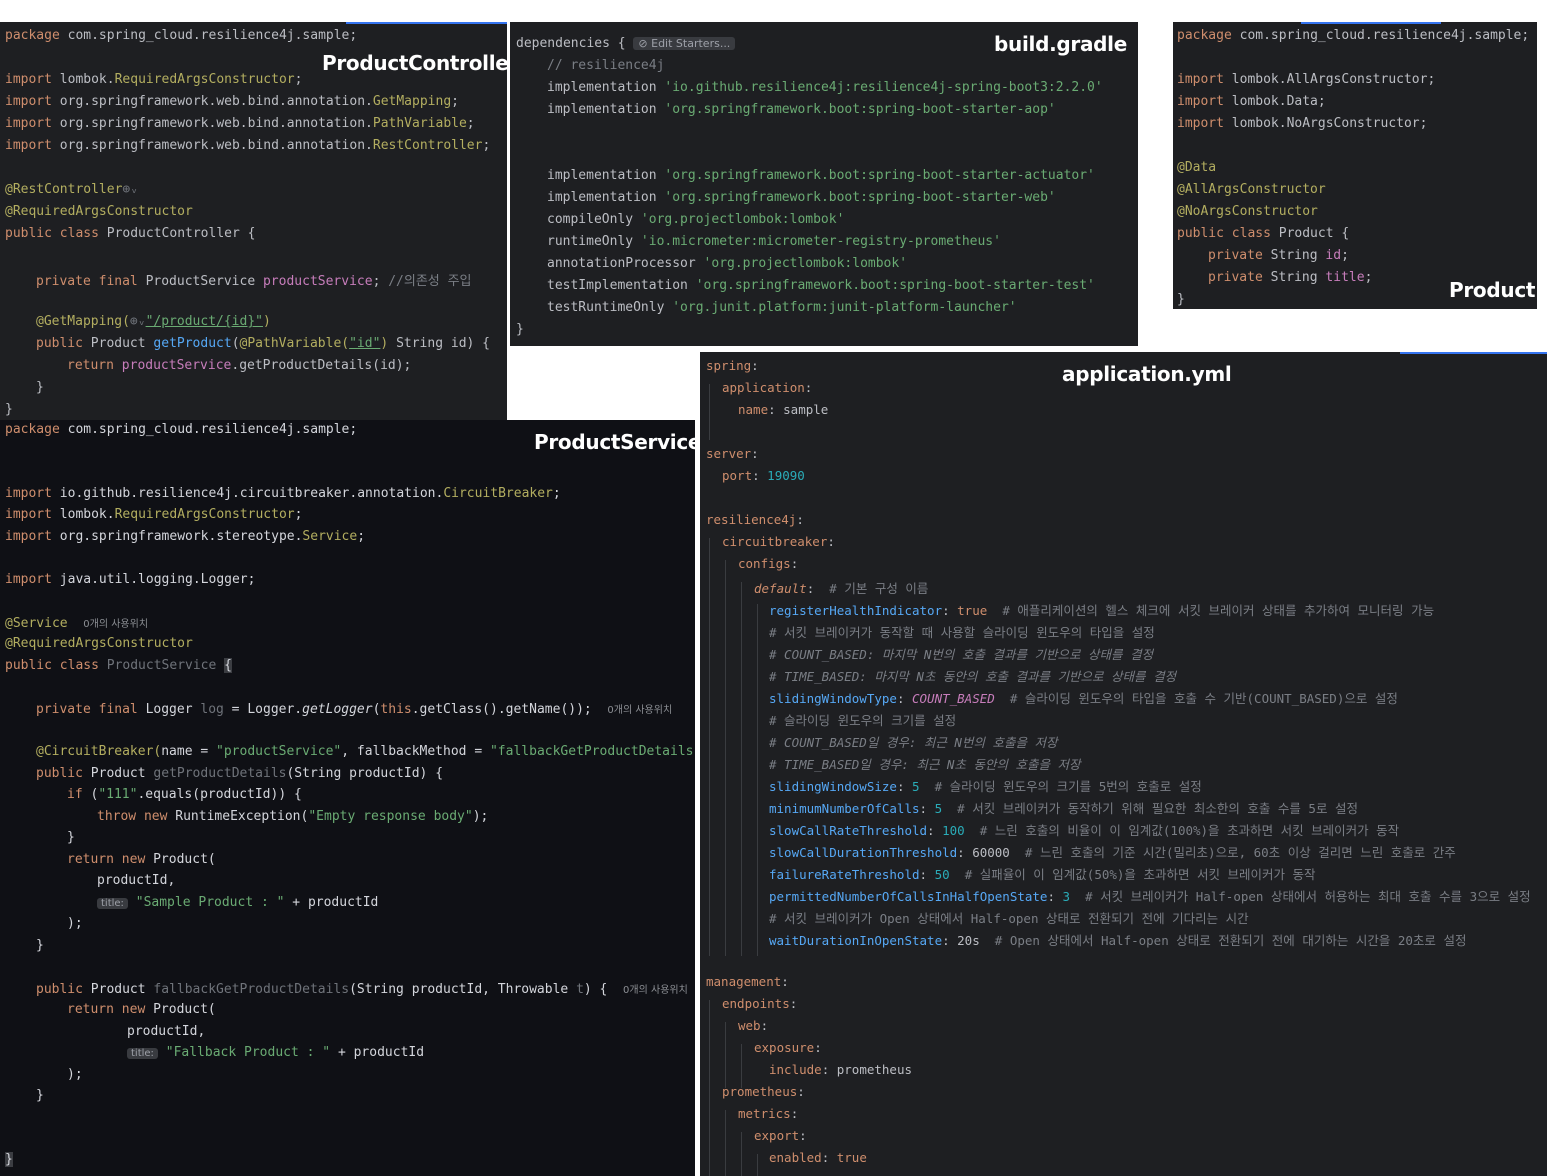 Image resolution: width=1547 pixels, height=1176 pixels. I want to click on code-line: import java.util.logging.Logger;, so click(130, 579).